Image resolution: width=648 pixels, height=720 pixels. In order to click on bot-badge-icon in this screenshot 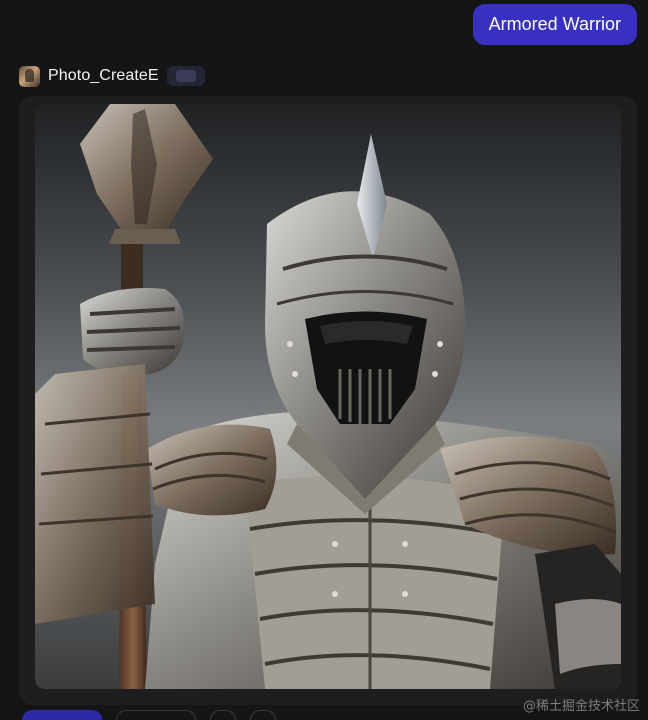, I will do `click(185, 76)`.